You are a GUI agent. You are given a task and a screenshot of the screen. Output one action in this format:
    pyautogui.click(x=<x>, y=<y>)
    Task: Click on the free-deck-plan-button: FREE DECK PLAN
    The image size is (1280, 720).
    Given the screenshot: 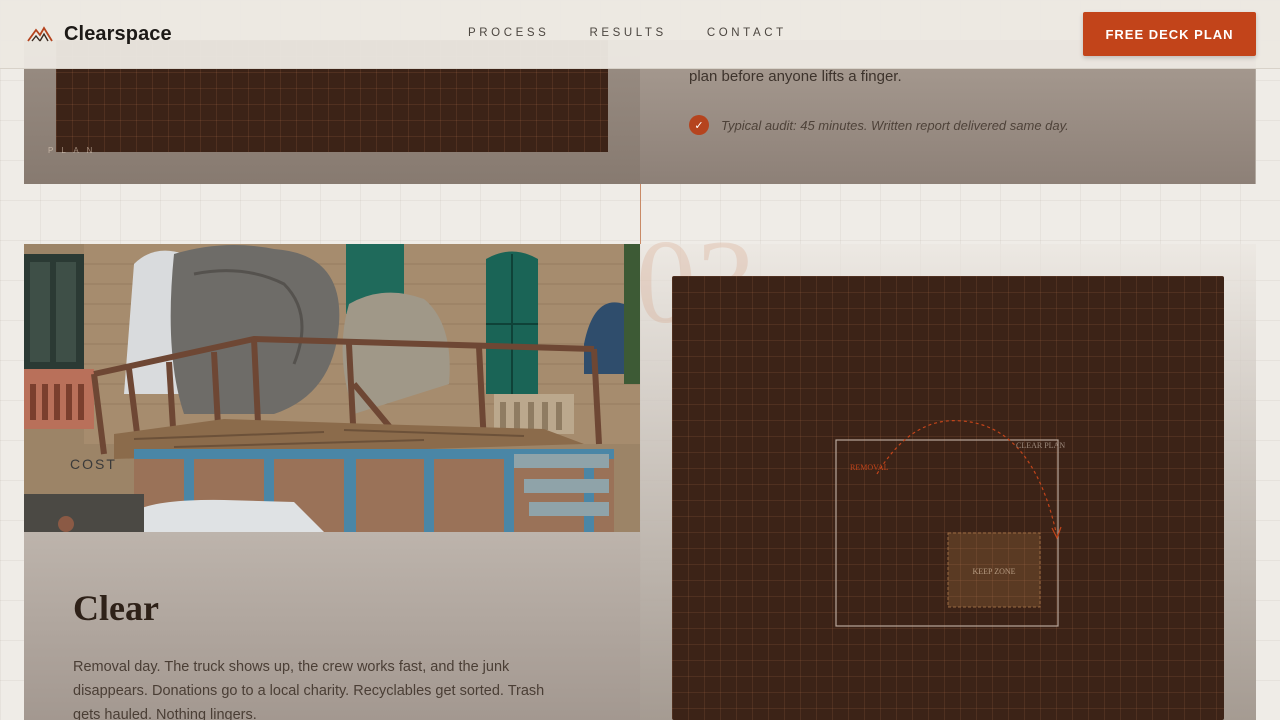 What is the action you would take?
    pyautogui.click(x=1169, y=34)
    